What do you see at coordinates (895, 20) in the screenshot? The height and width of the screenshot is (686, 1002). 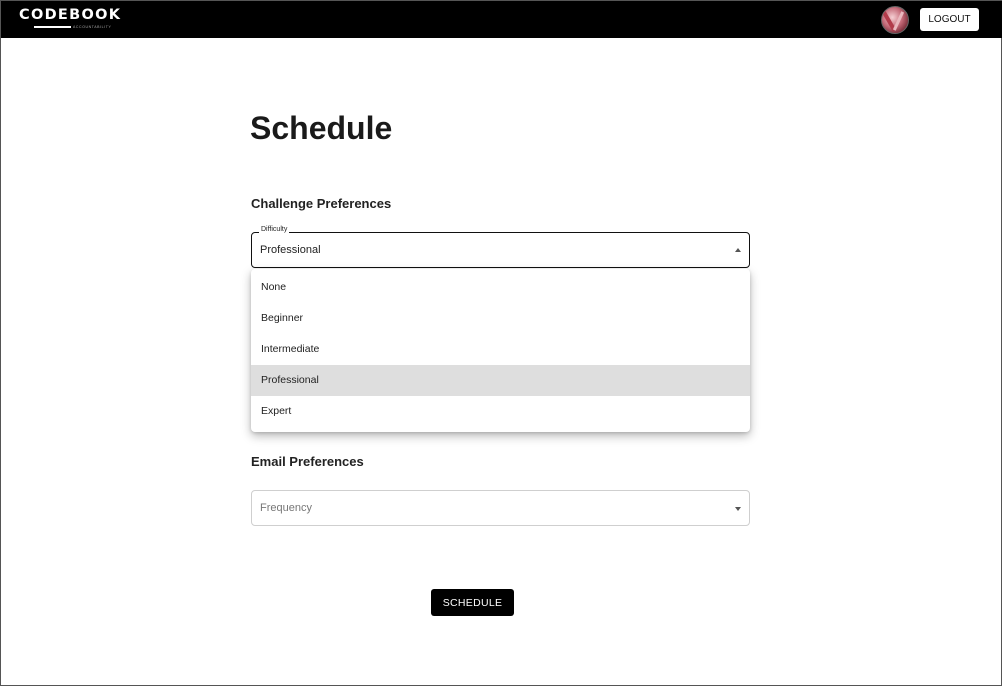 I see `user-avatar` at bounding box center [895, 20].